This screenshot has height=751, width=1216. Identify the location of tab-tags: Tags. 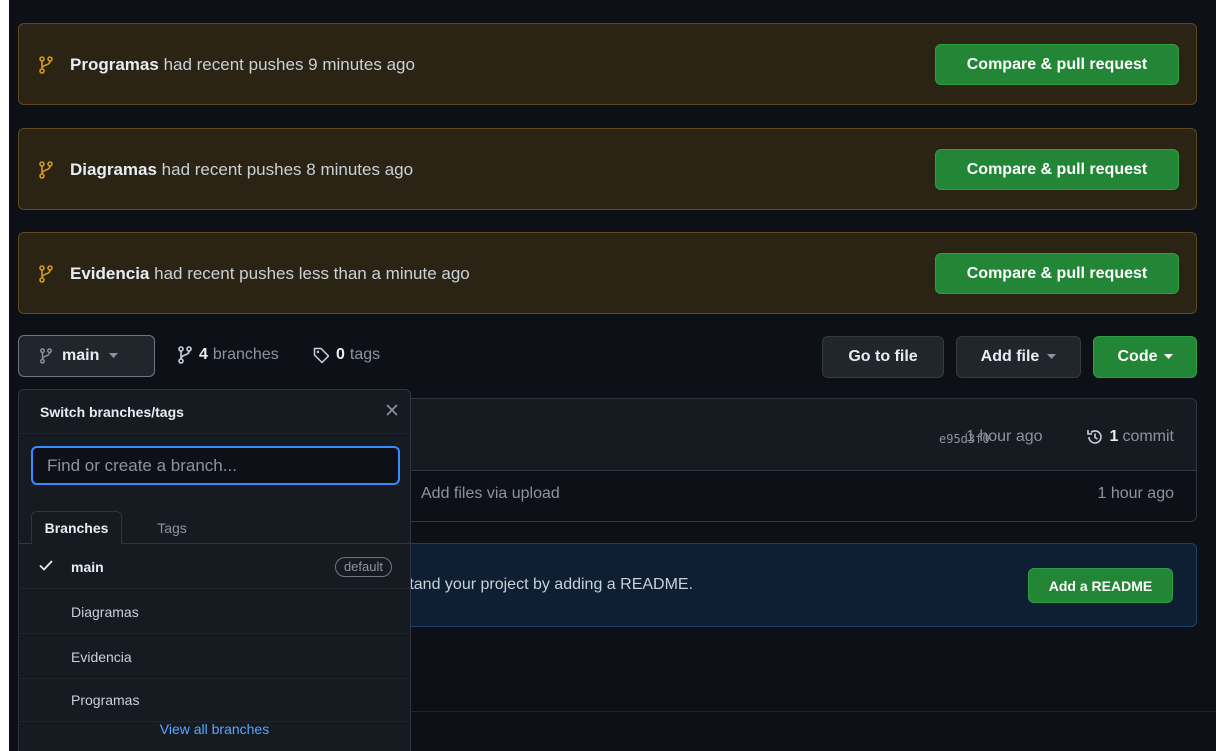
(172, 528).